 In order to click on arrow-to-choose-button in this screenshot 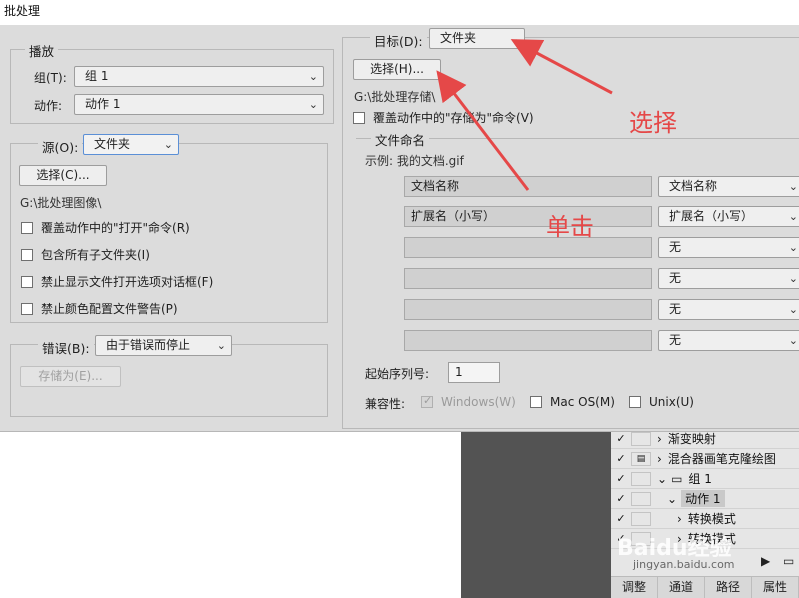, I will do `click(483, 130)`.